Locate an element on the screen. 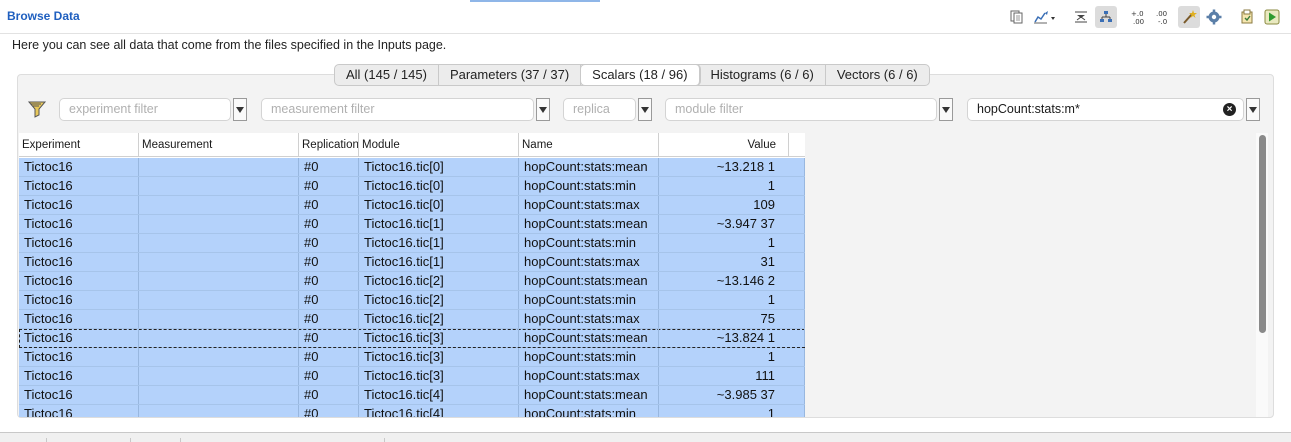  run-icon is located at coordinates (1272, 17).